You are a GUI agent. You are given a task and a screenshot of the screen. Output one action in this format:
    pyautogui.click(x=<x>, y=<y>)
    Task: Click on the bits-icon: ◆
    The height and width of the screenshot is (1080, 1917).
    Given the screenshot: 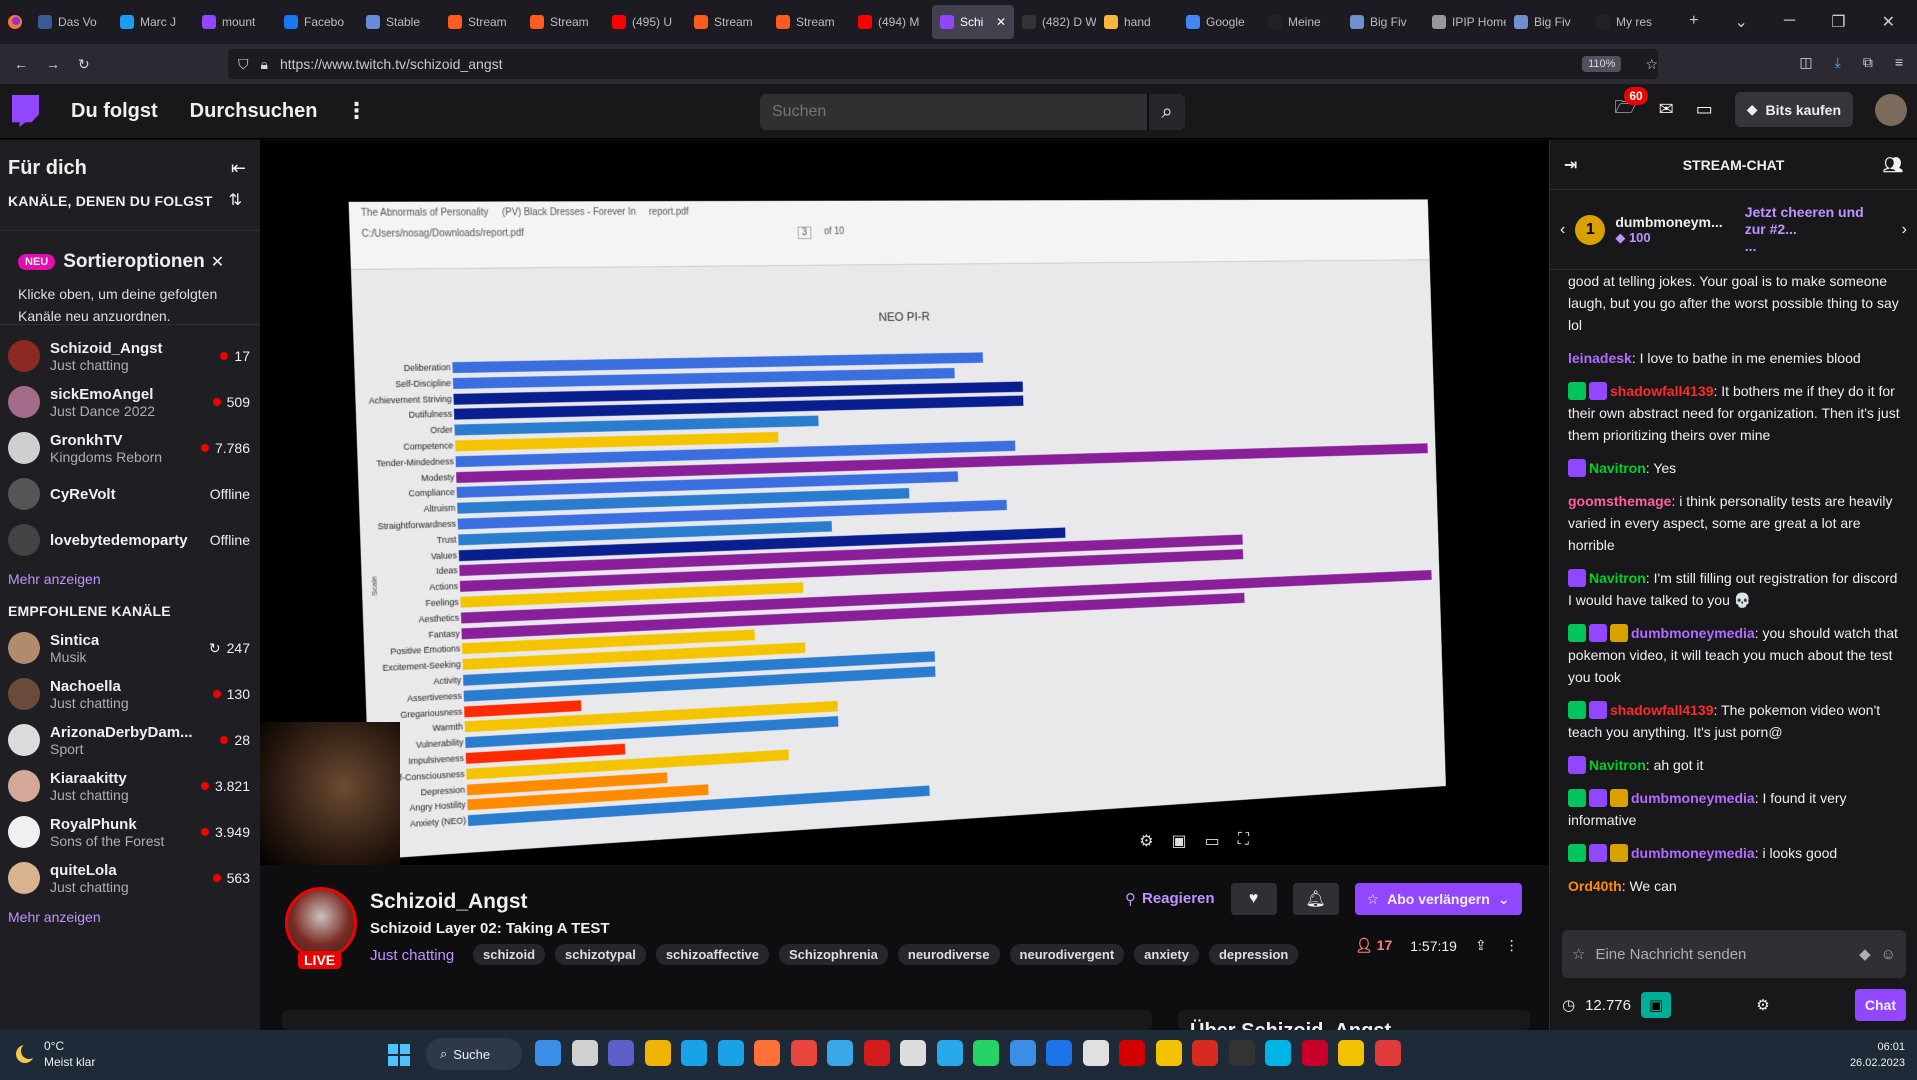 What is the action you would take?
    pyautogui.click(x=1865, y=954)
    